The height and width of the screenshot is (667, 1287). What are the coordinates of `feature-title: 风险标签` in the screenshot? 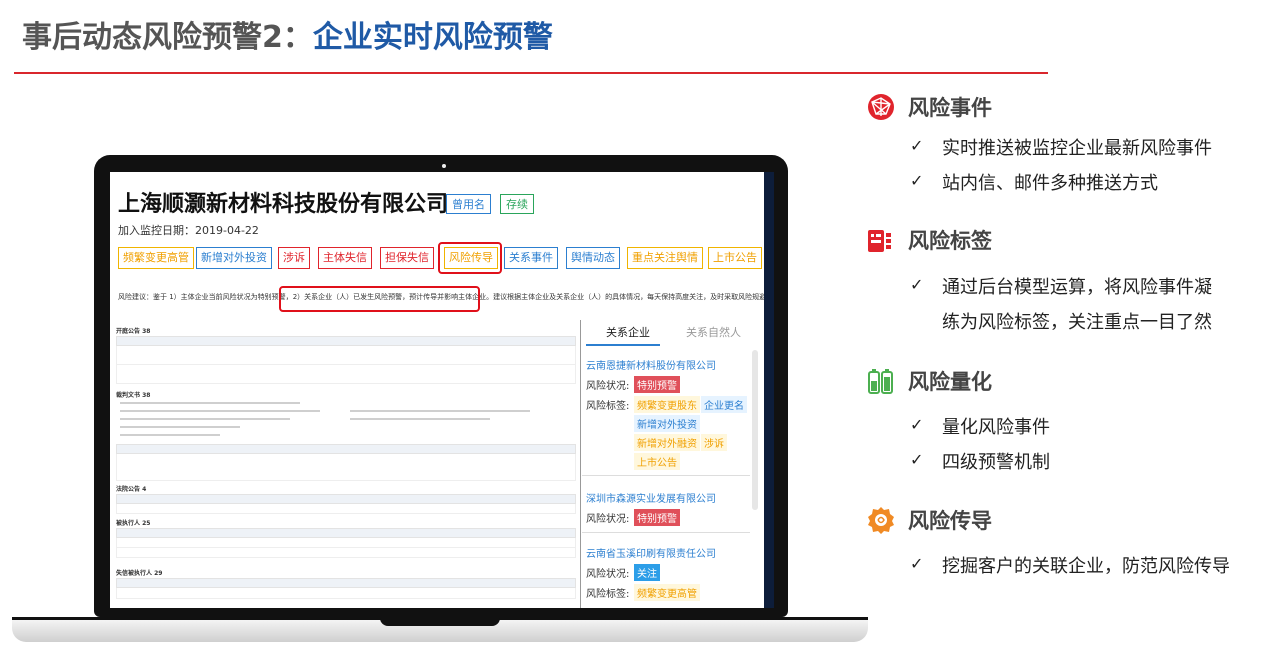 It's located at (950, 241).